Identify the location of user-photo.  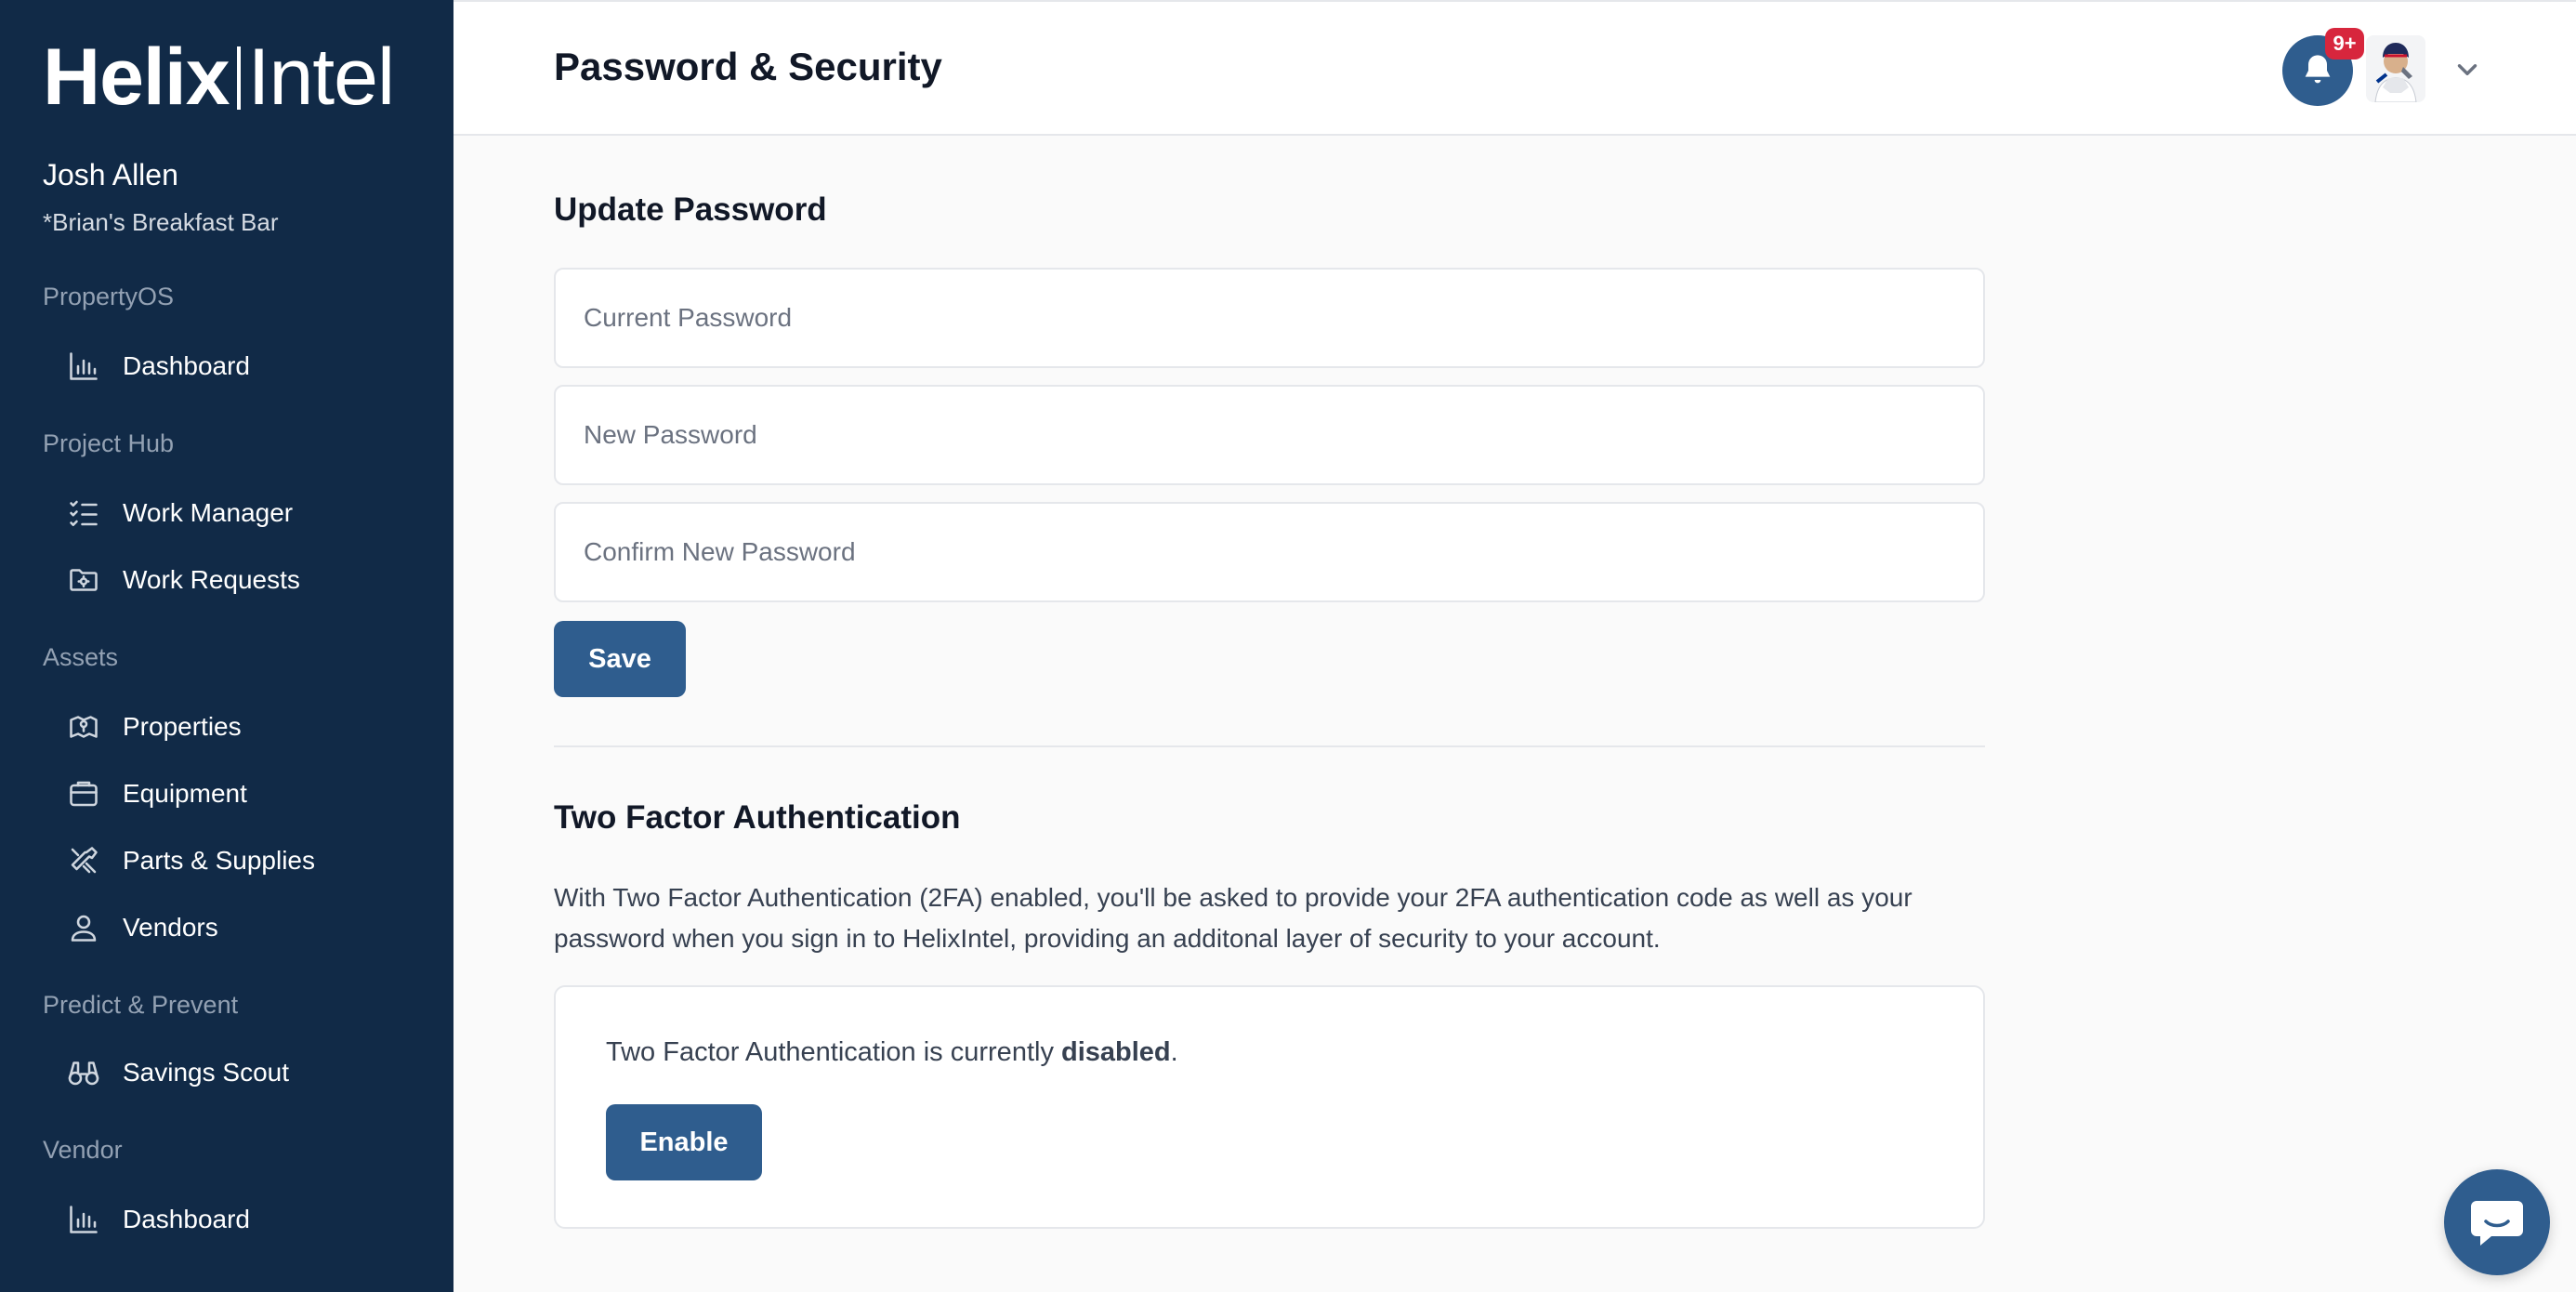
(2395, 68).